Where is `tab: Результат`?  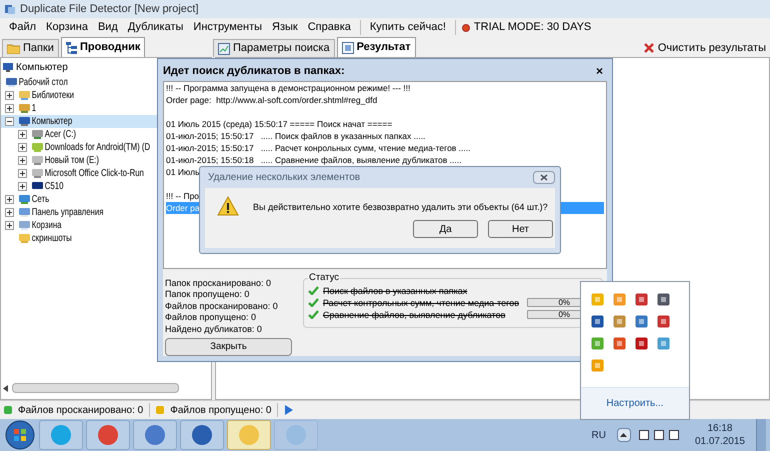
tab: Результат is located at coordinates (376, 47).